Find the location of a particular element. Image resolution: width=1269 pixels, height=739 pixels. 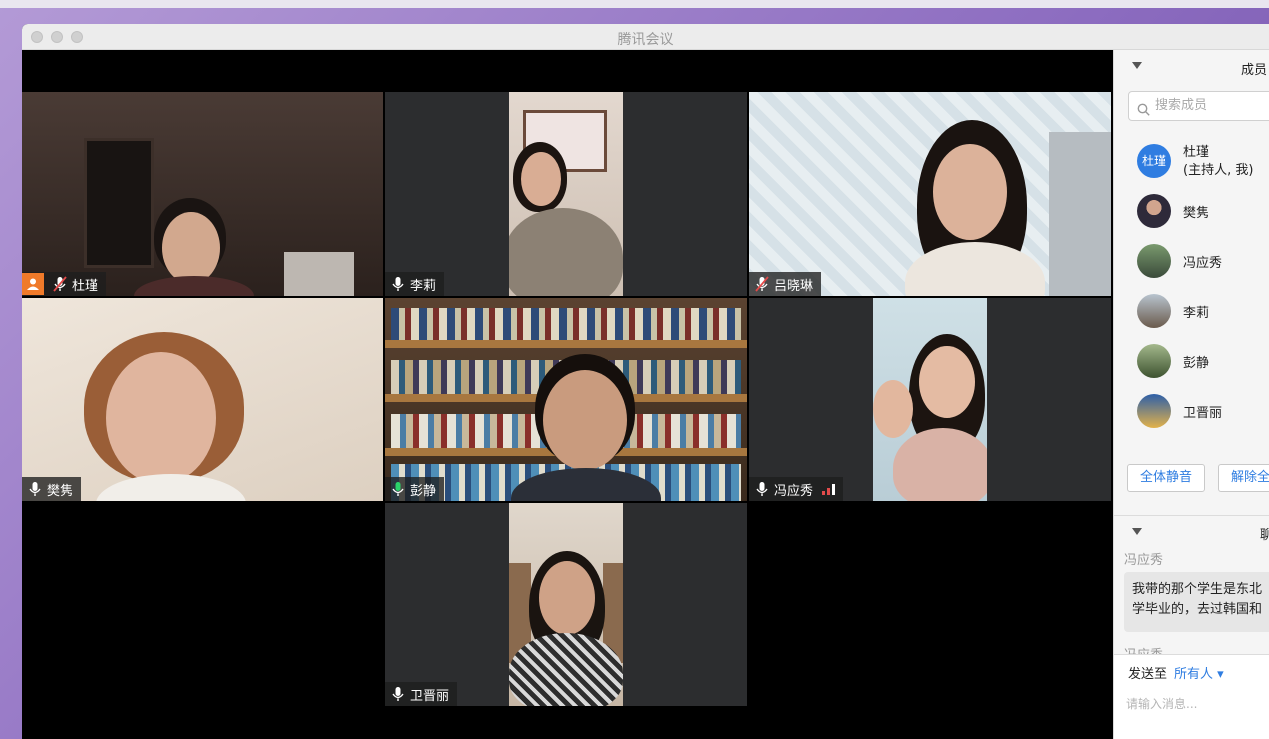

member-item: 李莉 is located at coordinates (1191, 311).